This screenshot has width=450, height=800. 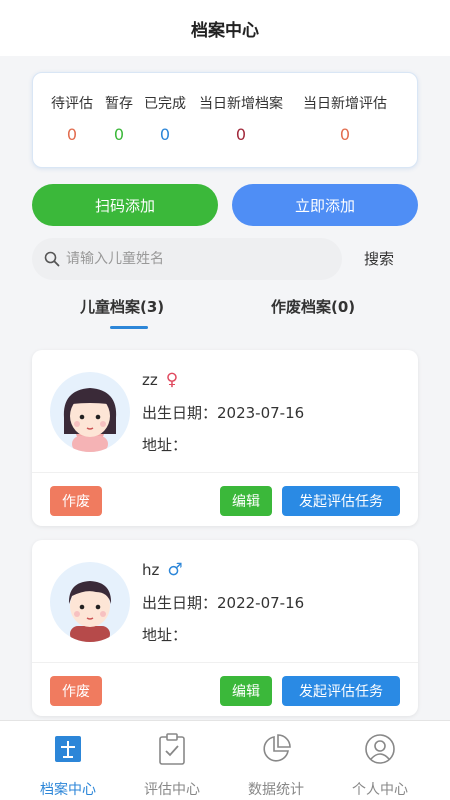 I want to click on tab-label: 数据统计, so click(x=276, y=790).